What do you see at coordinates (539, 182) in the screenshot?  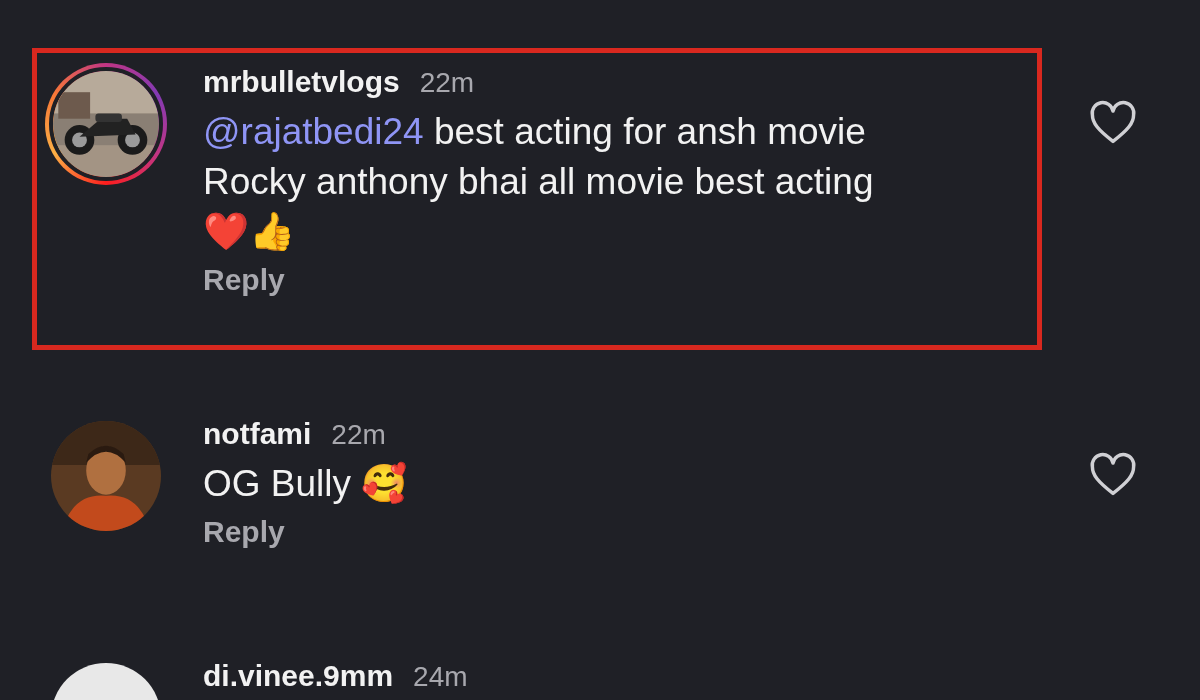 I see `comment-text: @rajatbedi24 best acting for ansh movie Rocky anthony bhai all movie best acting ❤👍` at bounding box center [539, 182].